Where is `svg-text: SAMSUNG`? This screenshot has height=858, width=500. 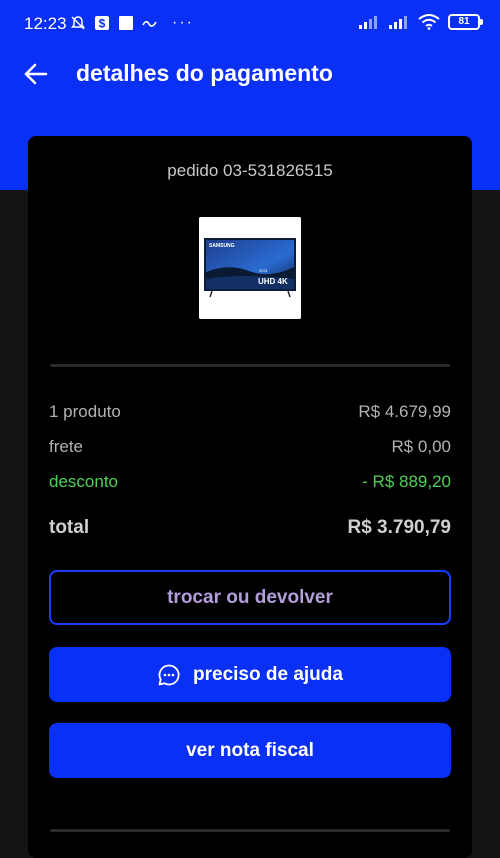 svg-text: SAMSUNG is located at coordinates (222, 246).